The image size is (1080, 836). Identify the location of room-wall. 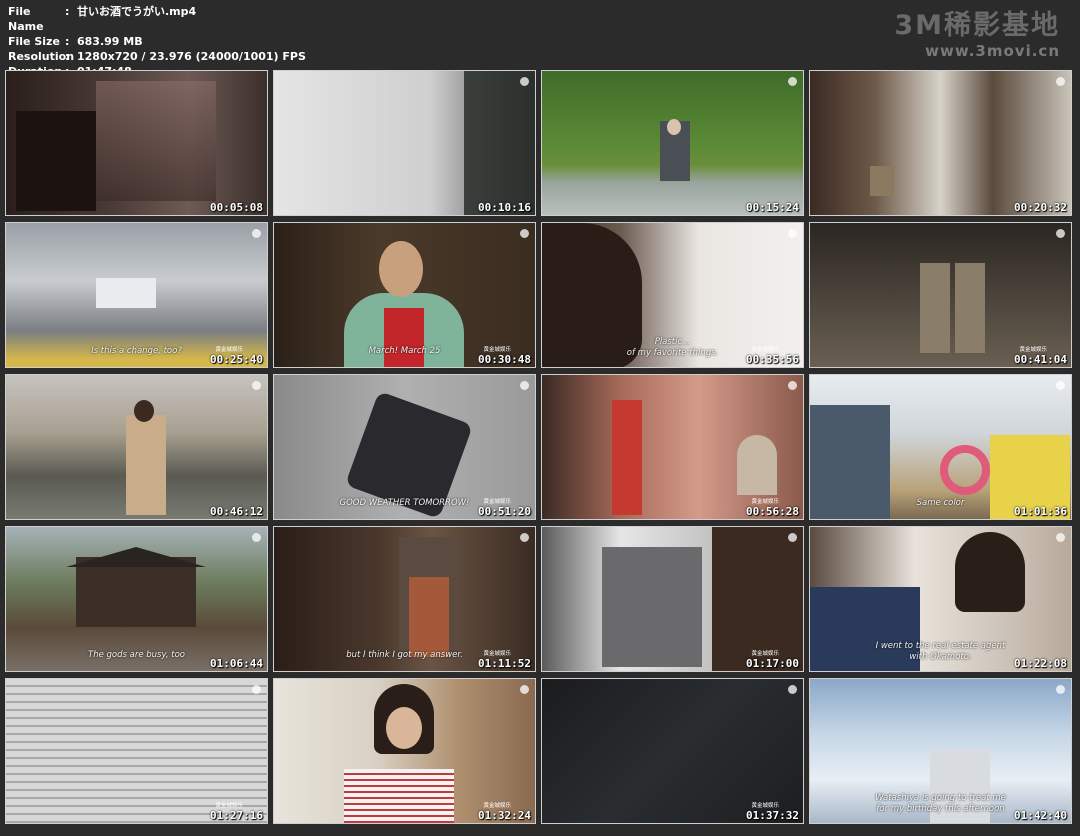
(156, 141).